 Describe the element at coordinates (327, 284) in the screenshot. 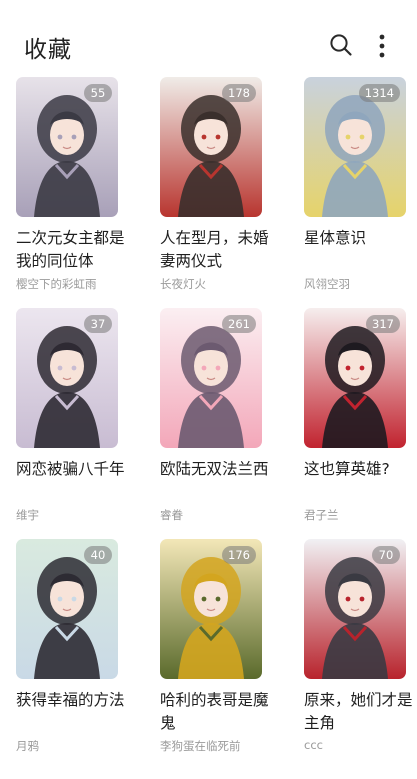

I see `book-author: 风翎空羽` at that location.